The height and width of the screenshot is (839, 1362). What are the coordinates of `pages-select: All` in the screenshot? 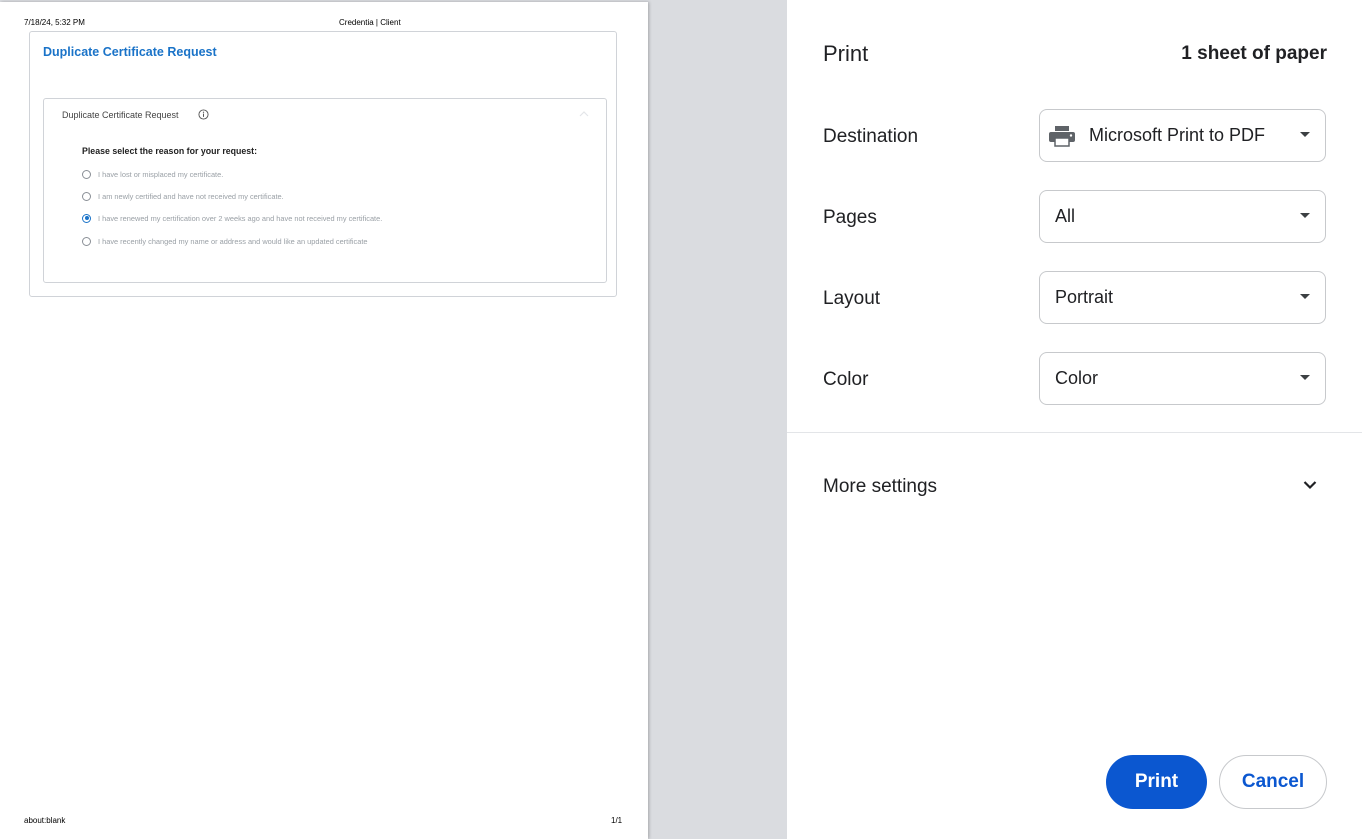 It's located at (1182, 216).